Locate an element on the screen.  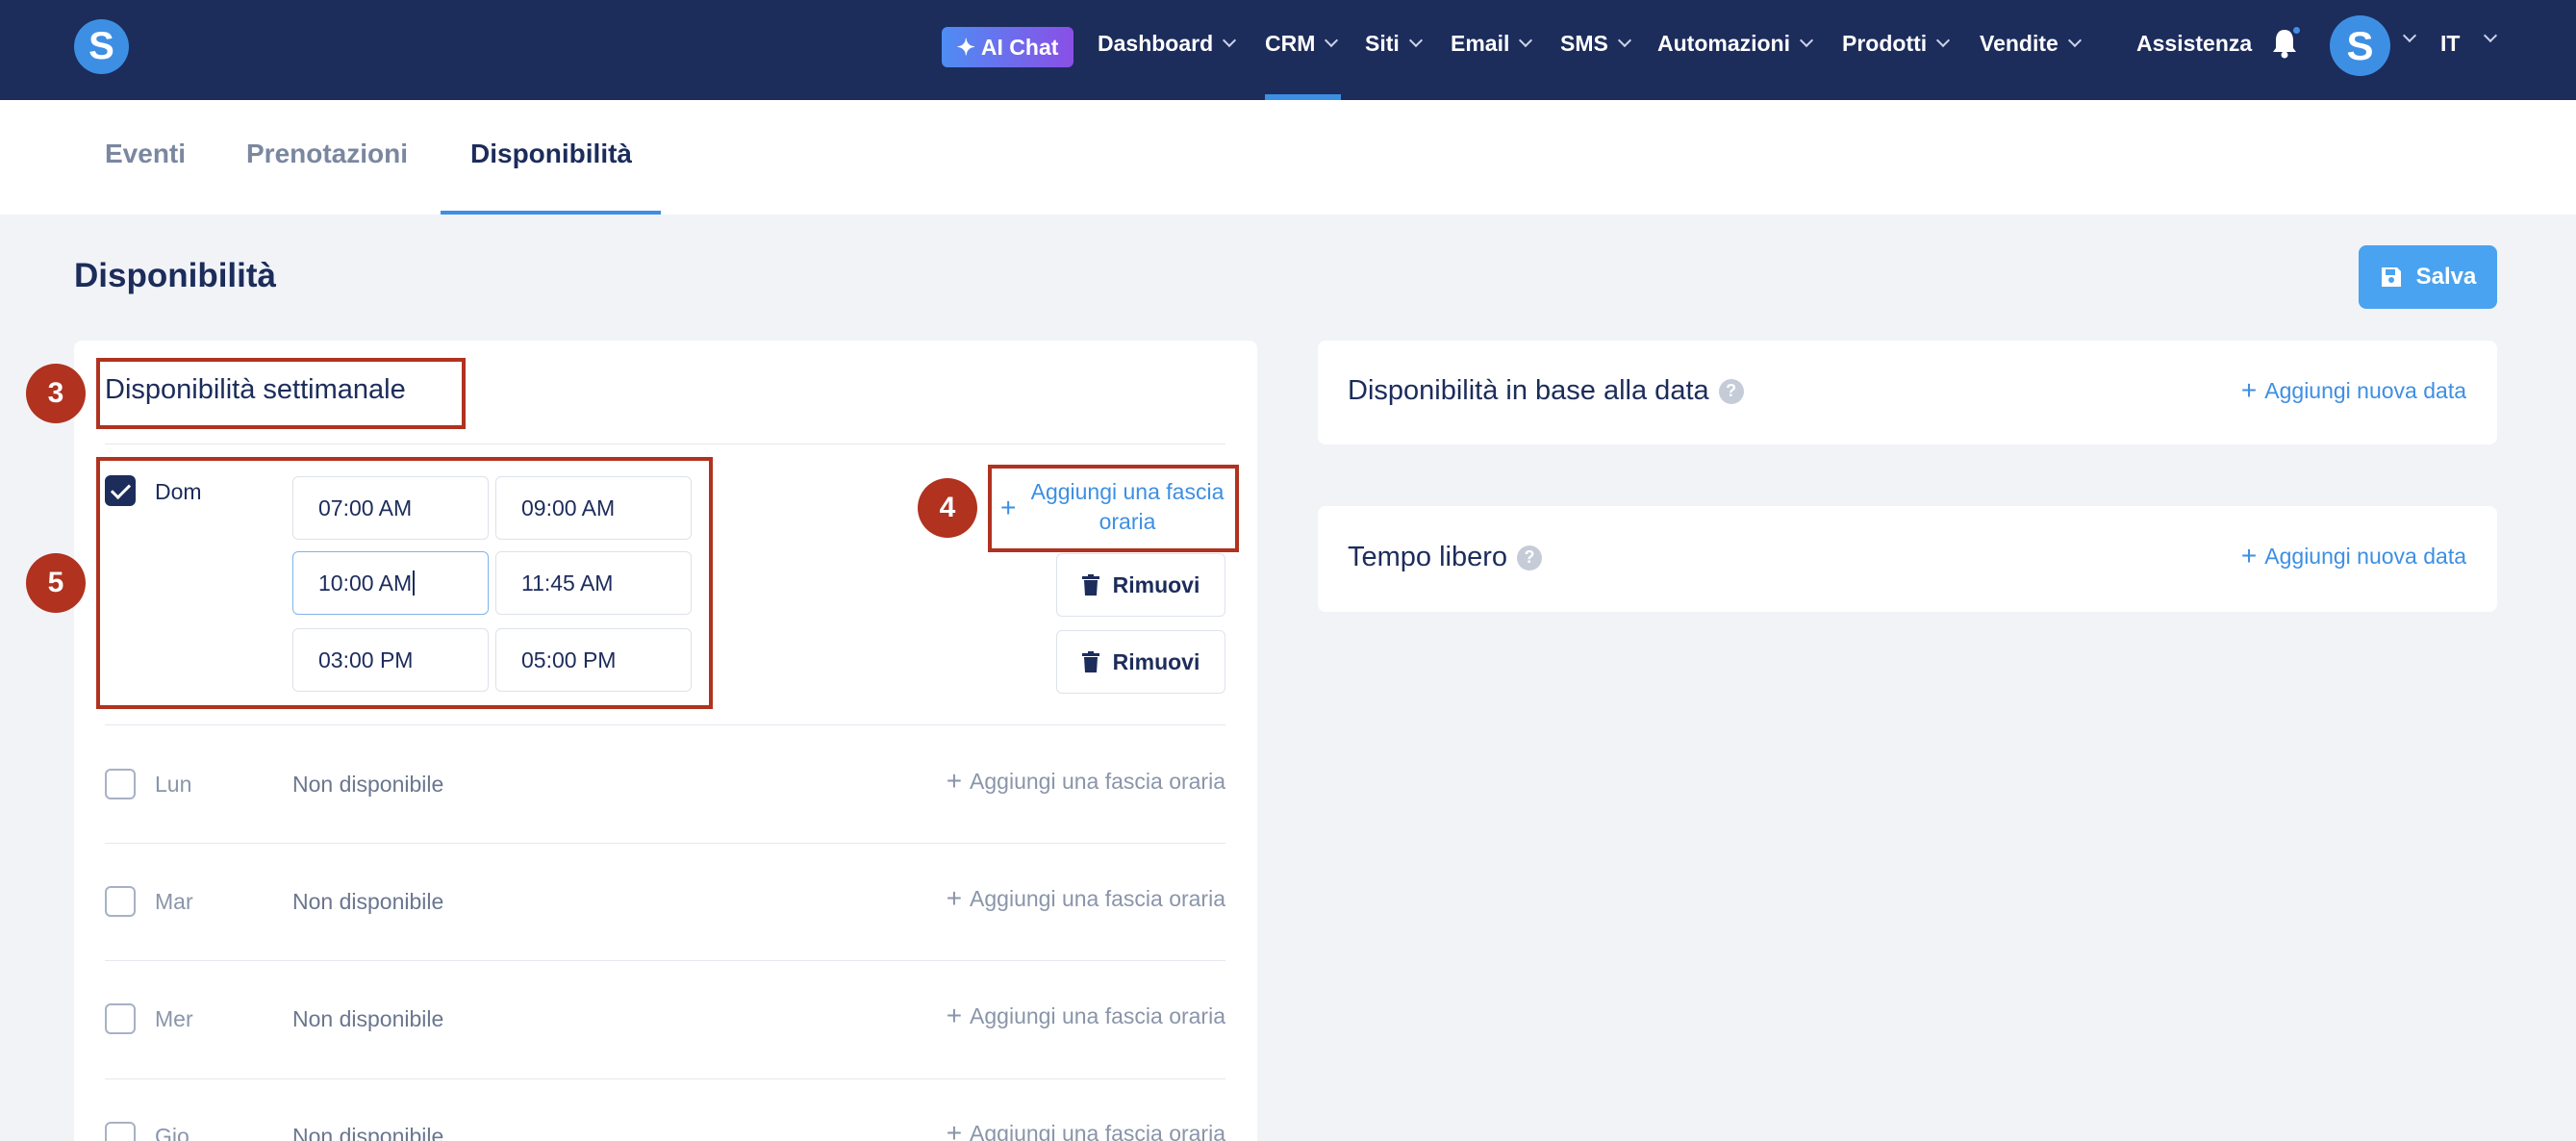
add-time-slot-button-mar: + Aggiungi una fascia oraria is located at coordinates (1086, 899).